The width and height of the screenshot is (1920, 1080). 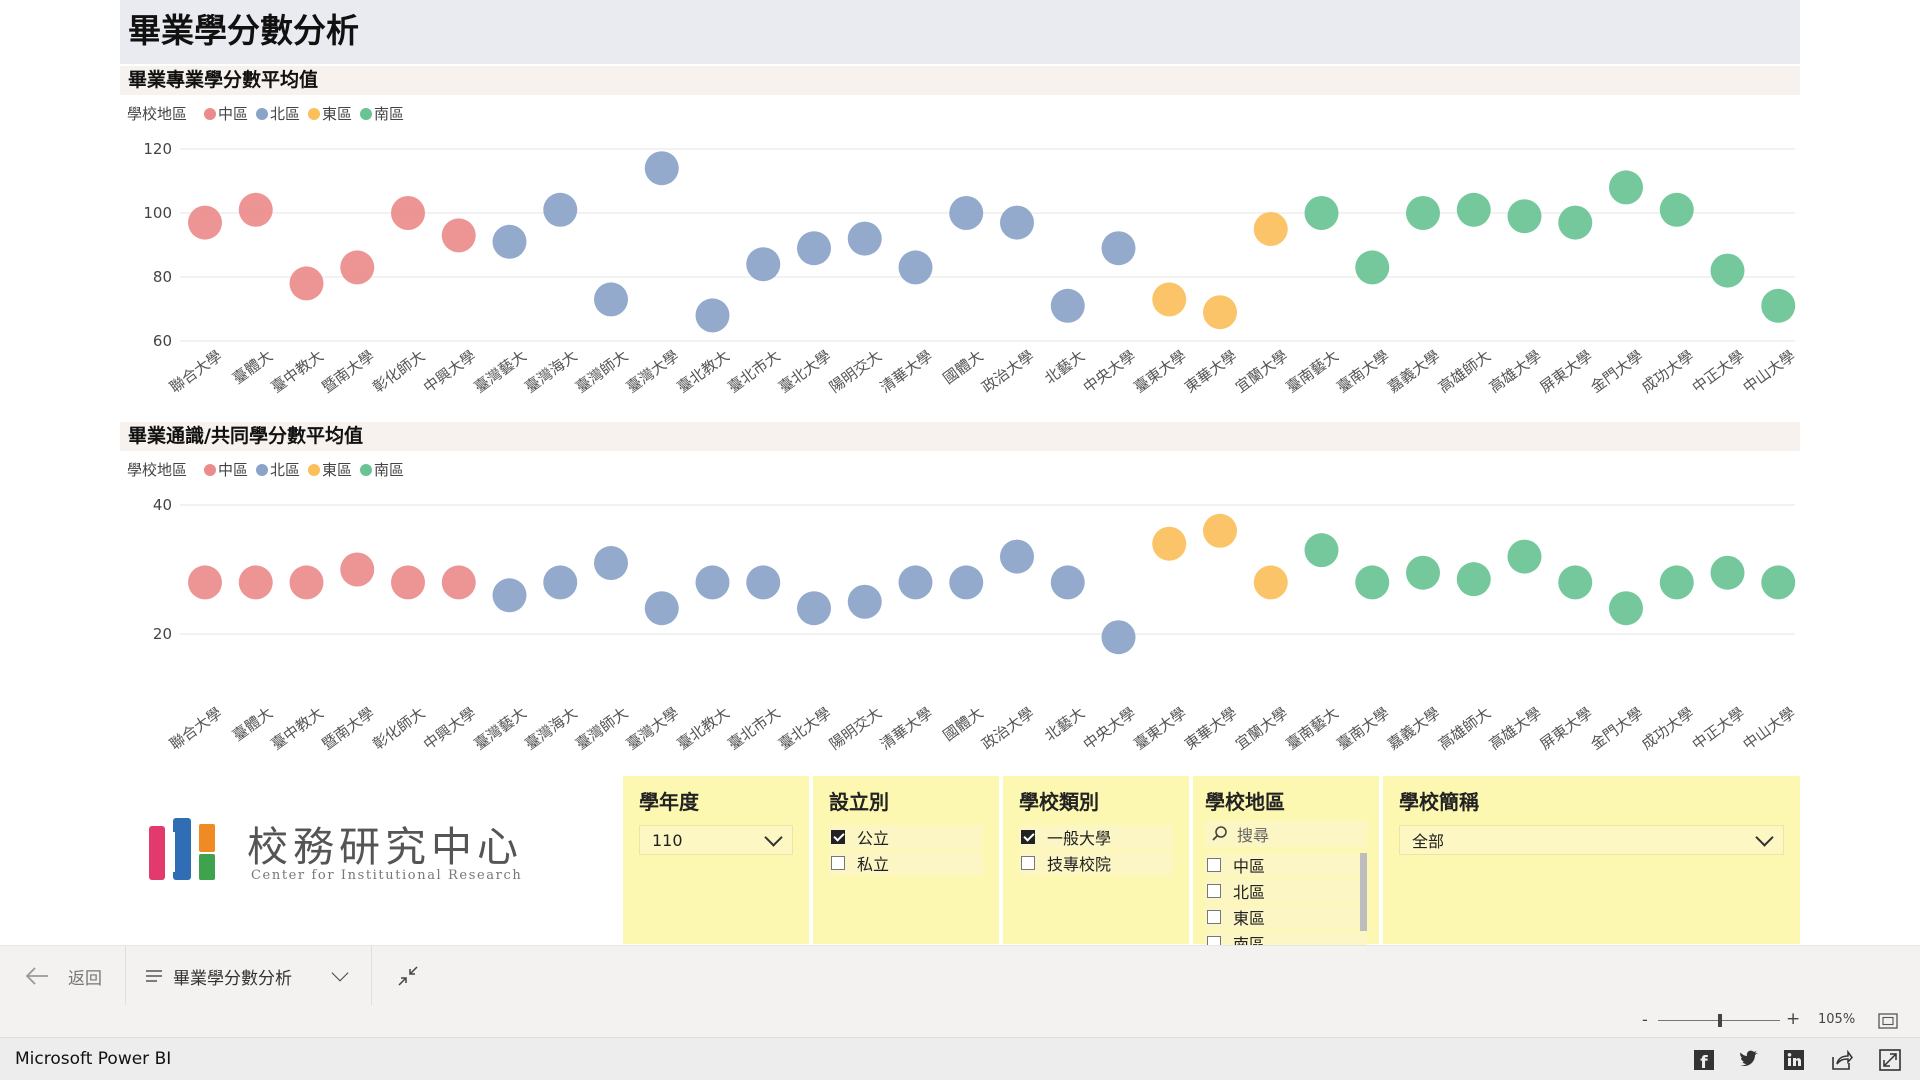 I want to click on x-tick-label: 高雄師大, so click(x=1464, y=729).